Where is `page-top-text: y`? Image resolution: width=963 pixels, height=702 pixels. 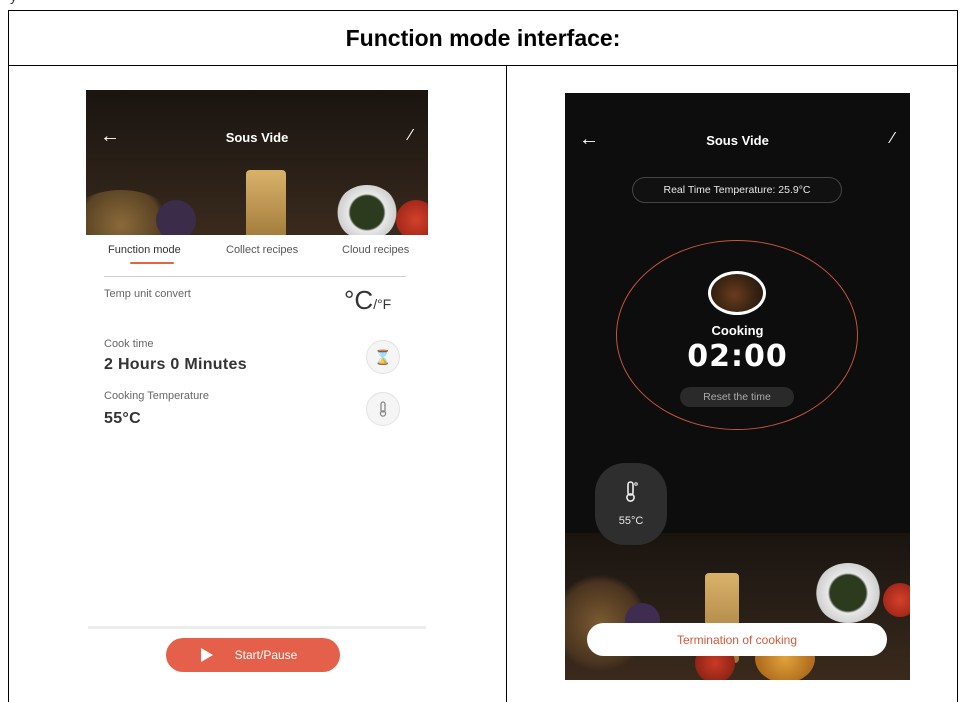
page-top-text: y is located at coordinates (13, 2).